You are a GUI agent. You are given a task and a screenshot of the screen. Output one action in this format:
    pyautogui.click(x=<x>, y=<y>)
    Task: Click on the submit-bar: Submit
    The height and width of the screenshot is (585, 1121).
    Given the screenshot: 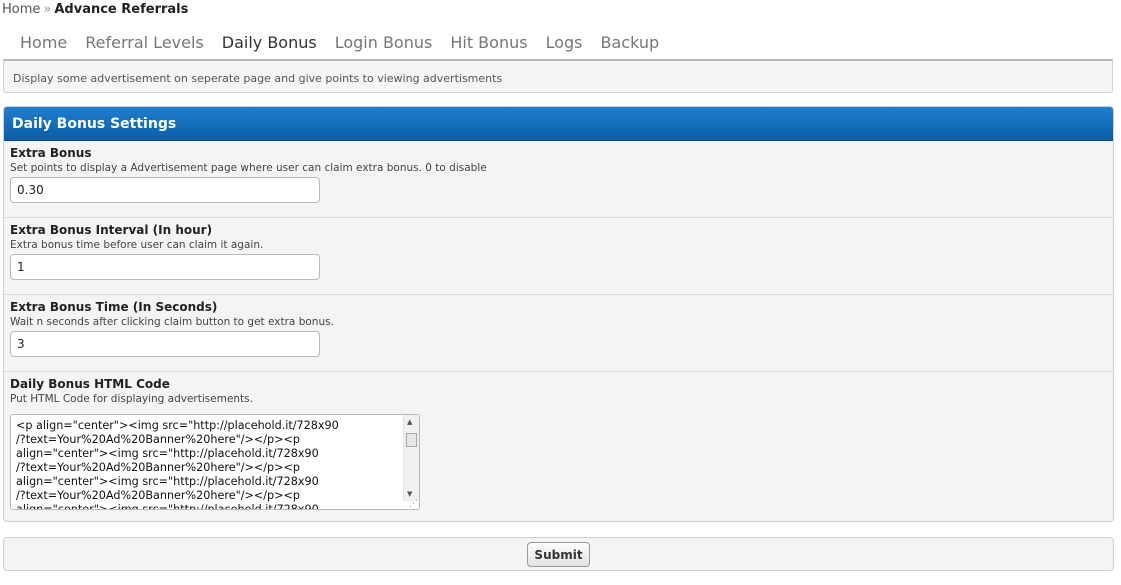 What is the action you would take?
    pyautogui.click(x=558, y=554)
    